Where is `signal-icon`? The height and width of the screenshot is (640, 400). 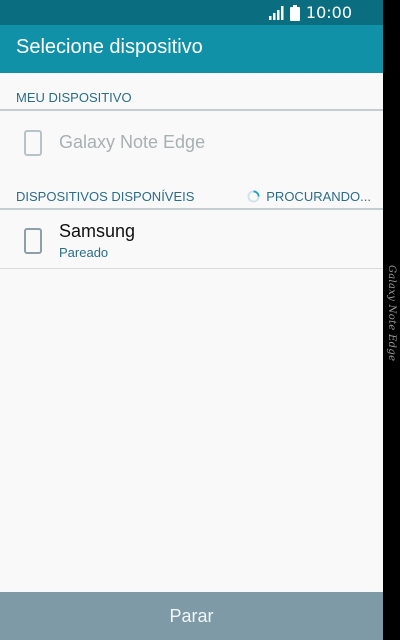
signal-icon is located at coordinates (276, 12).